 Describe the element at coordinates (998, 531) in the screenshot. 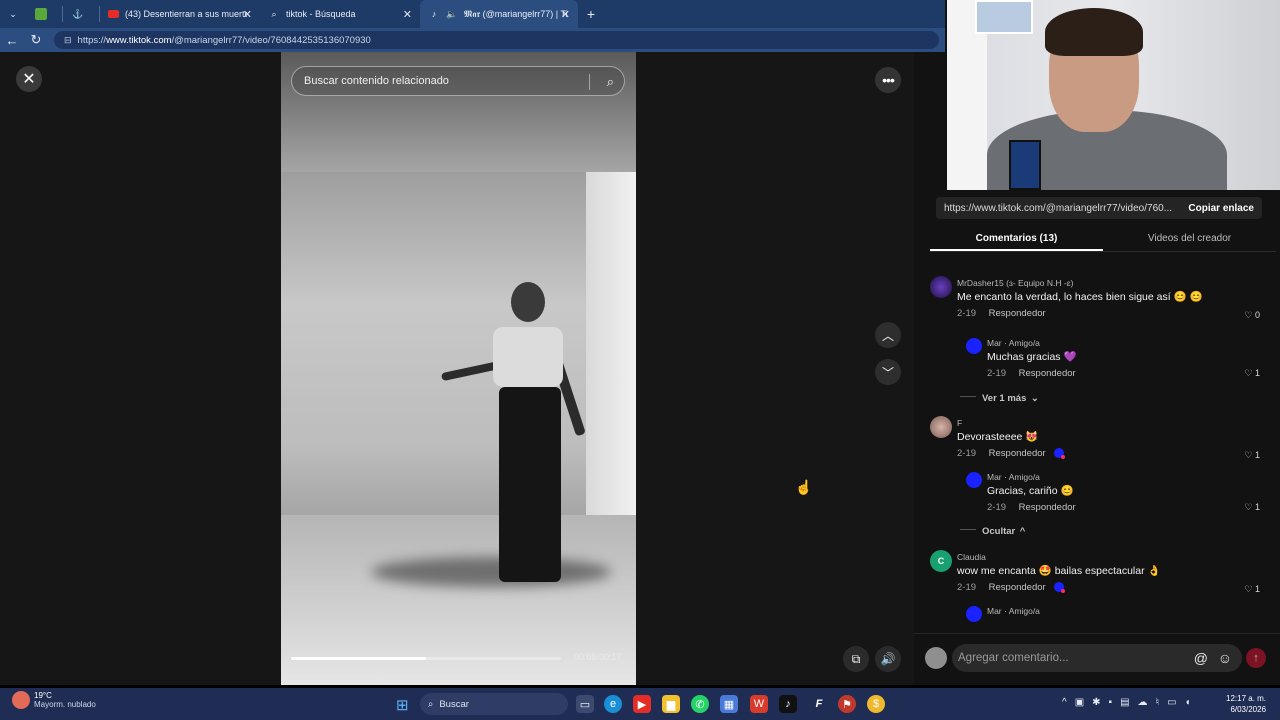

I see `hide-replies-label: Ocultar` at that location.